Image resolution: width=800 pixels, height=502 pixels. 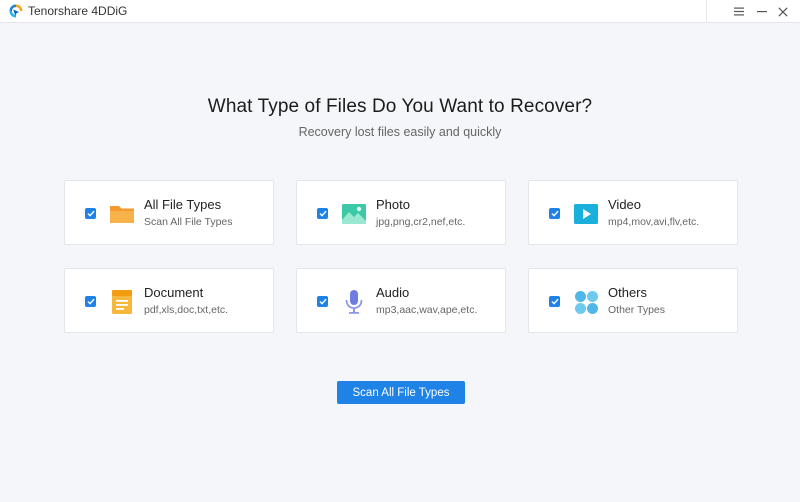 I want to click on app-title: Tenorshare 4DDiG, so click(x=78, y=11).